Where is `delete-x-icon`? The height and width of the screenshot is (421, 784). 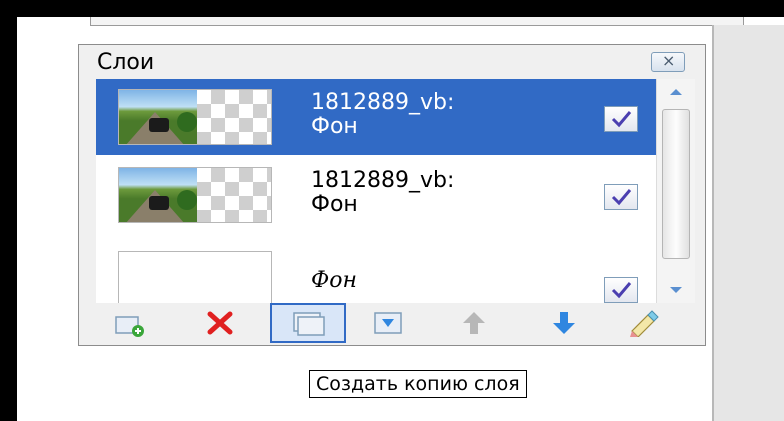
delete-x-icon is located at coordinates (220, 323).